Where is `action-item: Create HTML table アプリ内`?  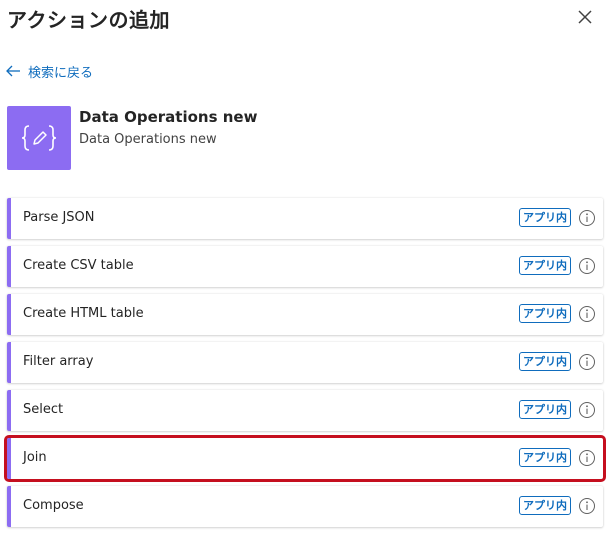
action-item: Create HTML table アプリ内 is located at coordinates (305, 314).